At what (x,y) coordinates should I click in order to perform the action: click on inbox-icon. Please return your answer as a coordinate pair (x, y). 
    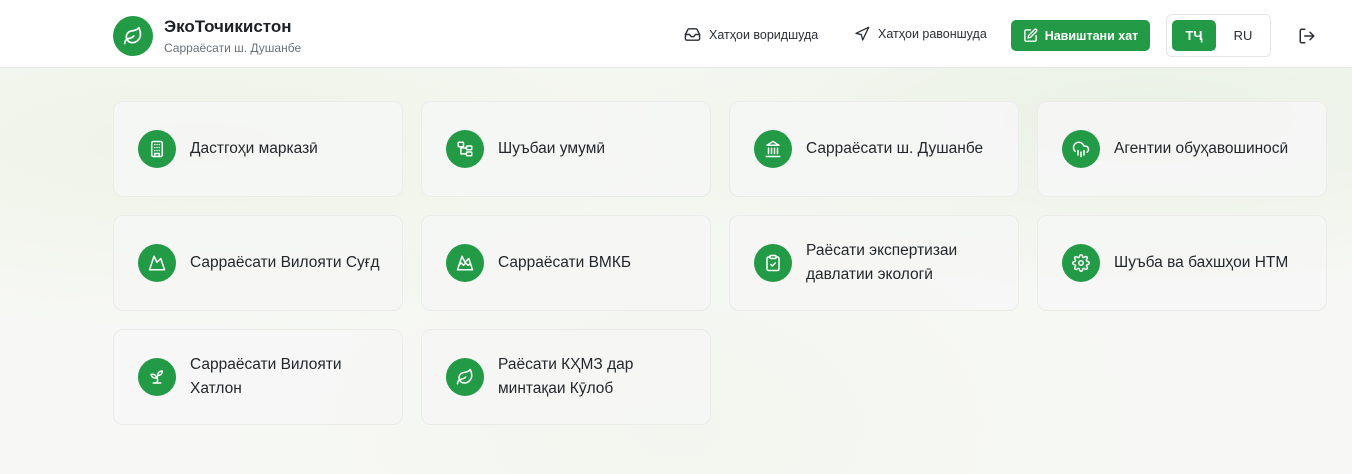
    Looking at the image, I should click on (692, 34).